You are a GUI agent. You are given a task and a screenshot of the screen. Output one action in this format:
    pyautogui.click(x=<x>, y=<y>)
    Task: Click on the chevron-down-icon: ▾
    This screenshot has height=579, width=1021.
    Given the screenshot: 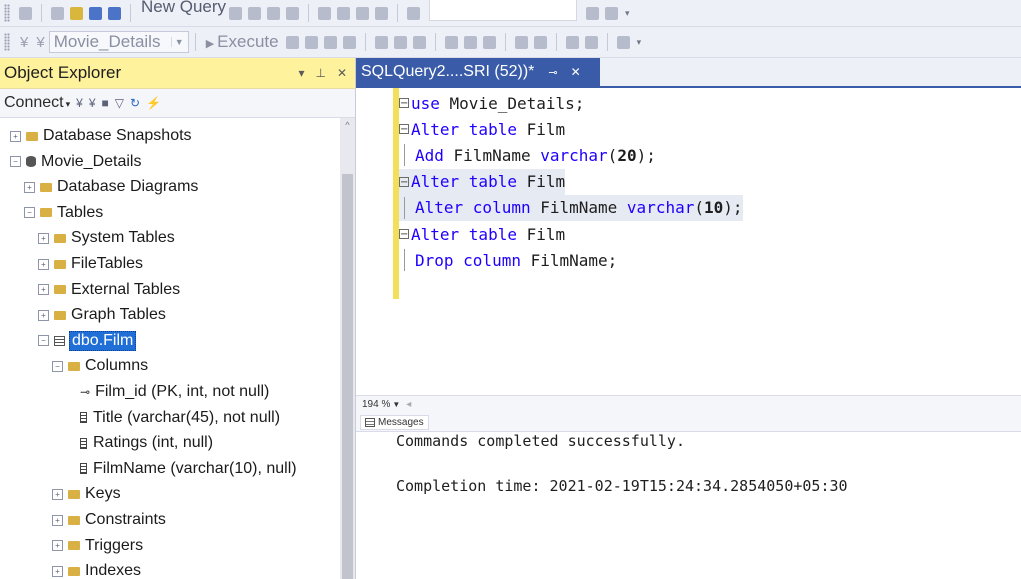 What is the action you would take?
    pyautogui.click(x=68, y=104)
    